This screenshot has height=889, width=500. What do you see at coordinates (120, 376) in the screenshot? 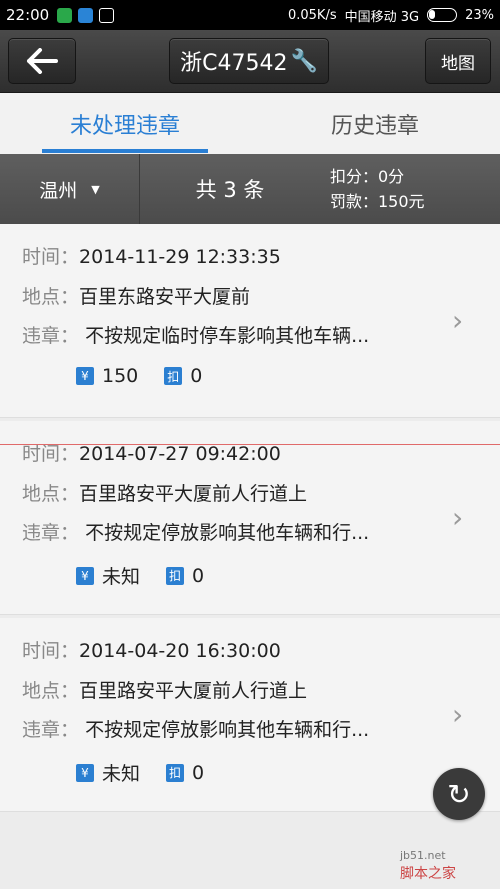
I see `fine-value: 150` at bounding box center [120, 376].